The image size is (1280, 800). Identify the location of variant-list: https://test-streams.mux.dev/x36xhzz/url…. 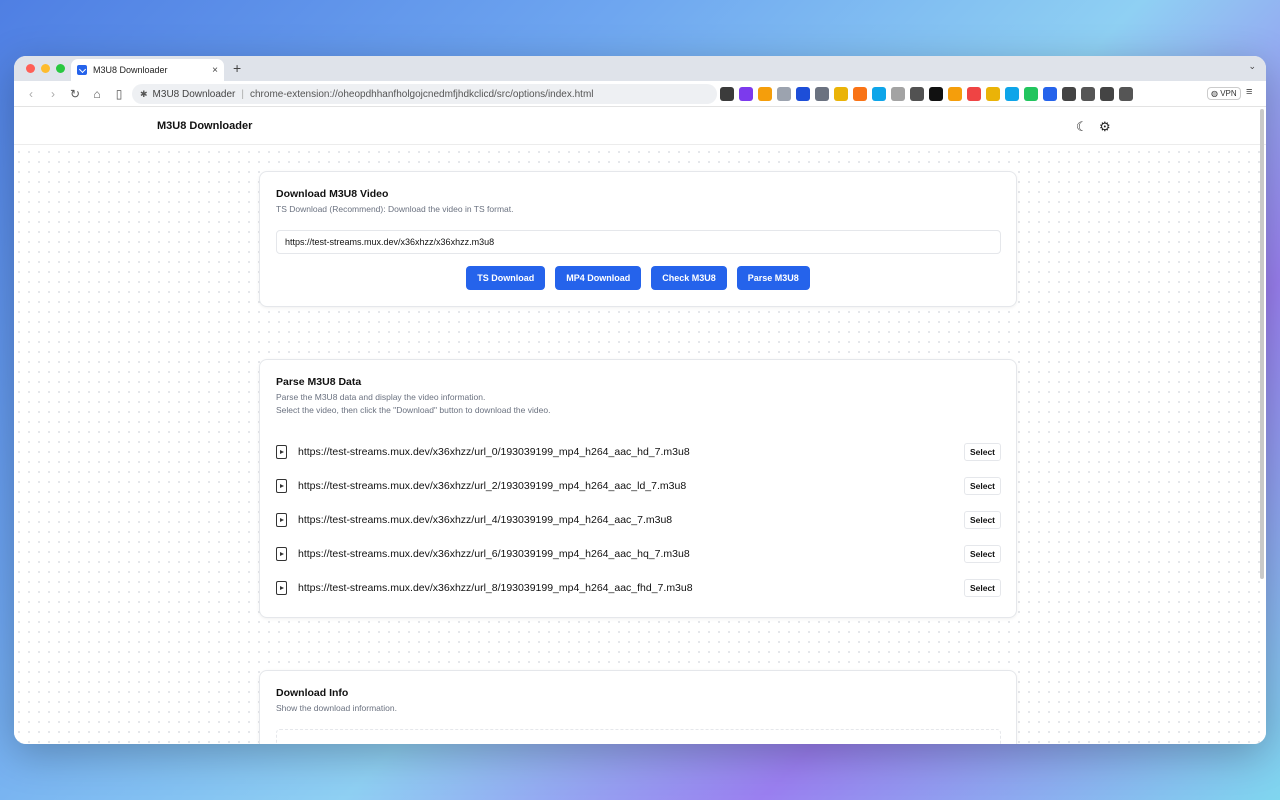
(638, 520).